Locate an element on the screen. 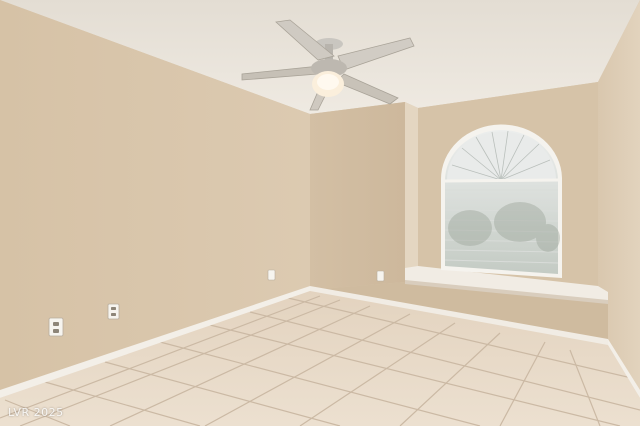 The height and width of the screenshot is (426, 640). watermark: LVR 2025 is located at coordinates (36, 412).